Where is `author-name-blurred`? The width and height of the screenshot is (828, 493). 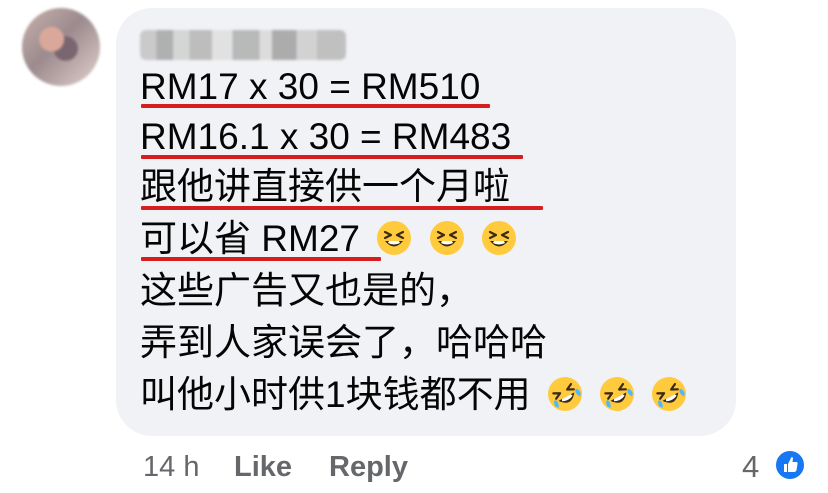
author-name-blurred is located at coordinates (243, 45).